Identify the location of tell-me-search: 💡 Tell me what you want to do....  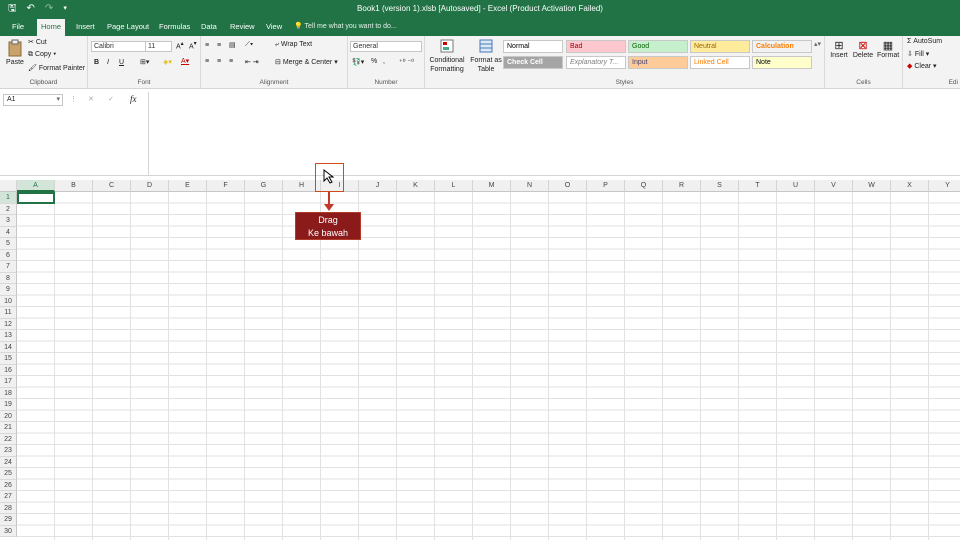
(356, 27).